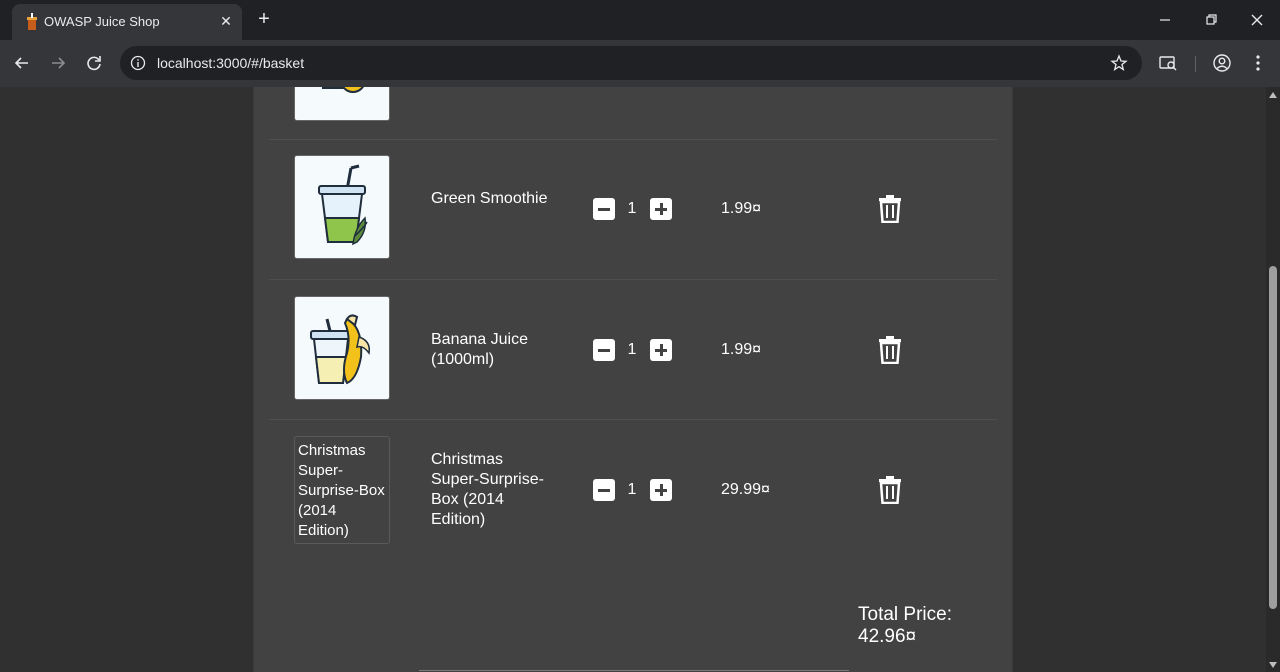 This screenshot has width=1280, height=672. I want to click on back-icon, so click(22, 63).